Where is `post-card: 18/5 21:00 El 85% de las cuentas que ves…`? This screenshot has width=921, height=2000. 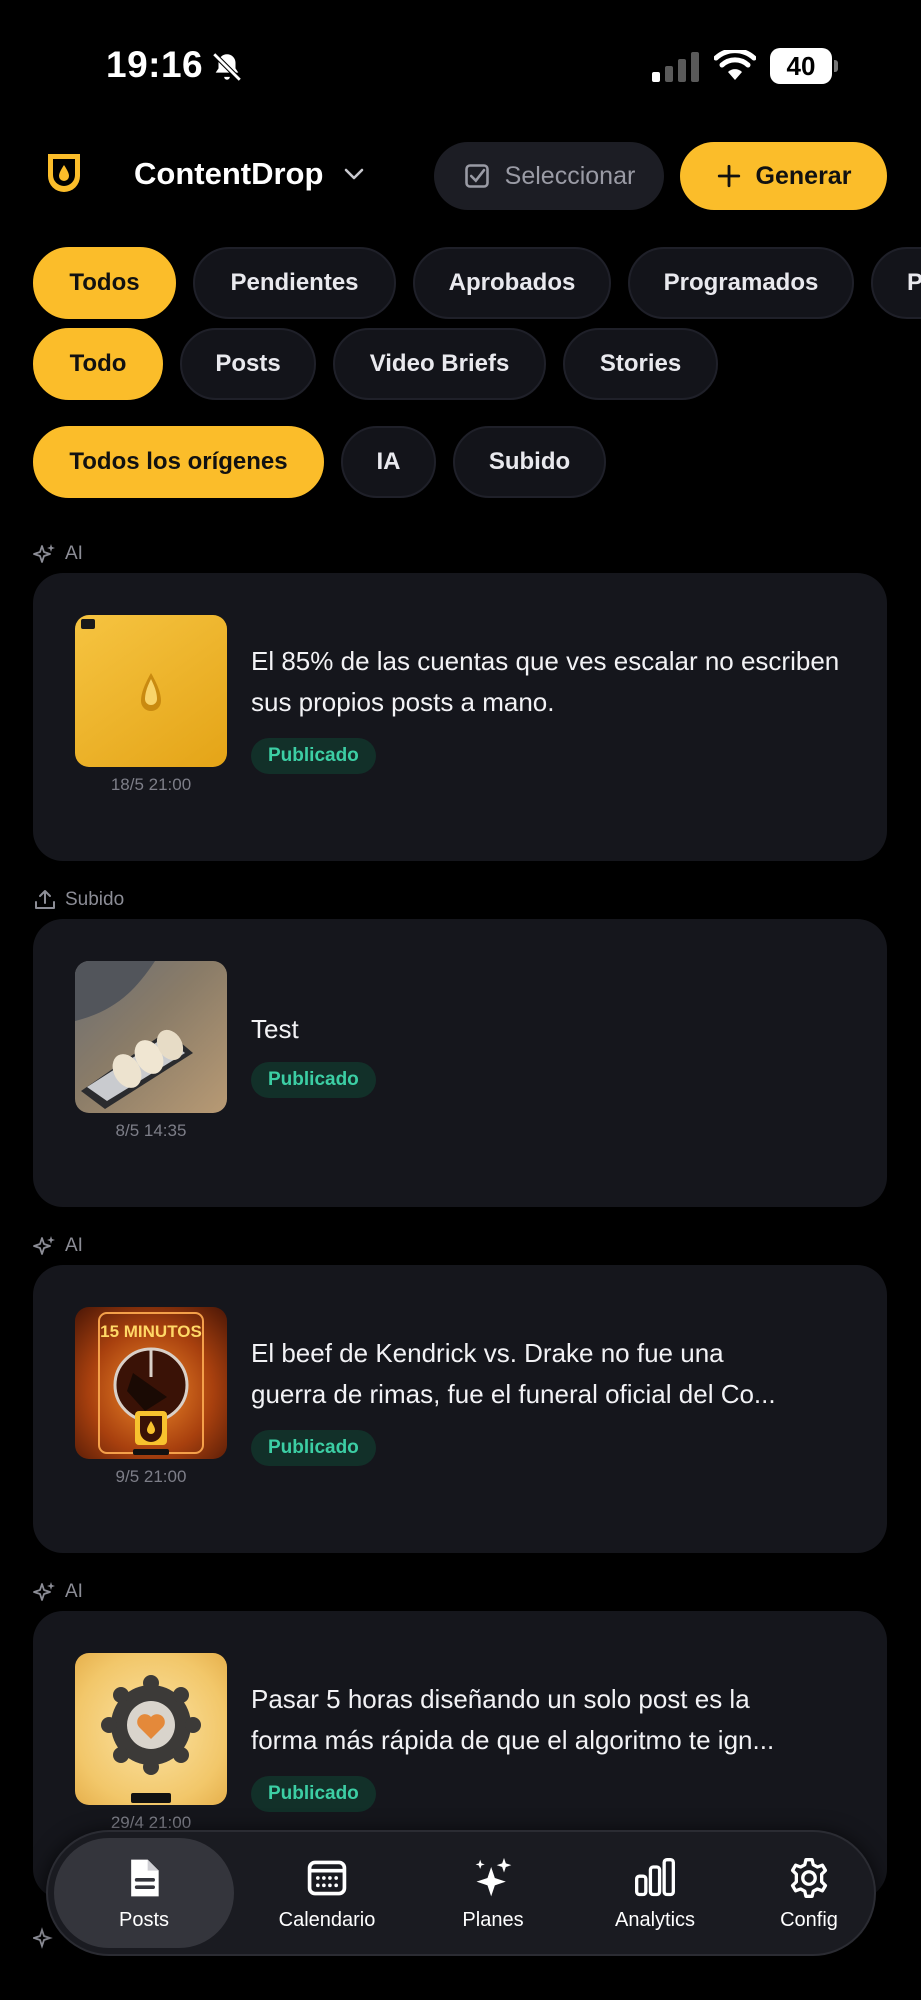 post-card: 18/5 21:00 El 85% de las cuentas que ves… is located at coordinates (460, 717).